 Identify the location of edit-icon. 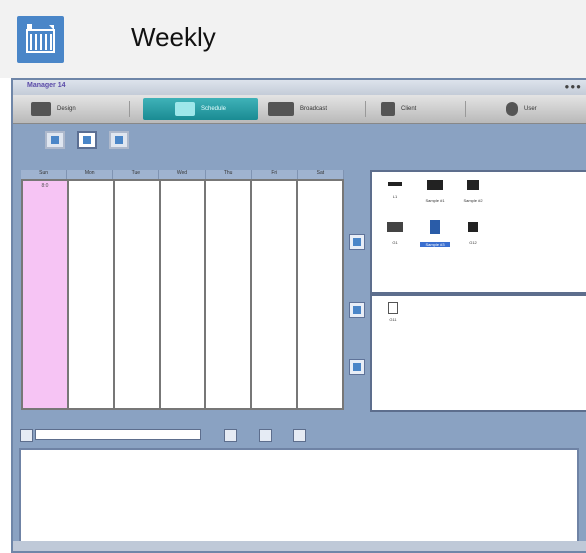
(26, 435).